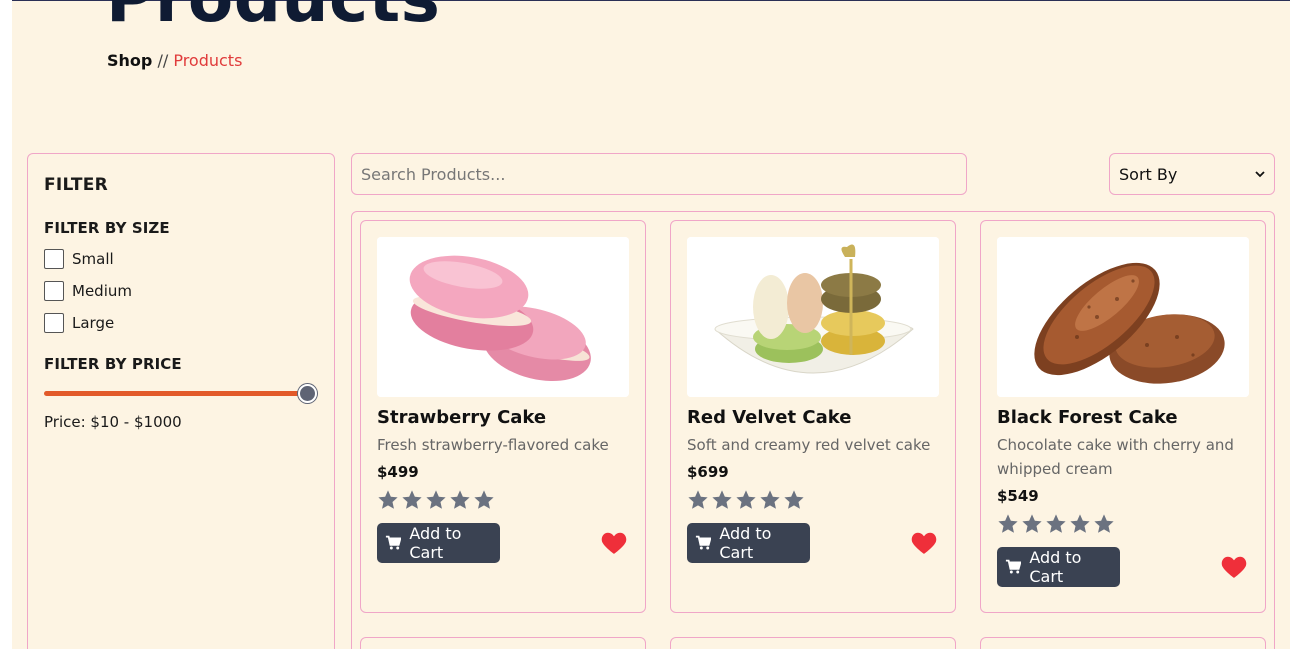 This screenshot has width=1296, height=649. What do you see at coordinates (273, 16) in the screenshot?
I see `page-title: Products` at bounding box center [273, 16].